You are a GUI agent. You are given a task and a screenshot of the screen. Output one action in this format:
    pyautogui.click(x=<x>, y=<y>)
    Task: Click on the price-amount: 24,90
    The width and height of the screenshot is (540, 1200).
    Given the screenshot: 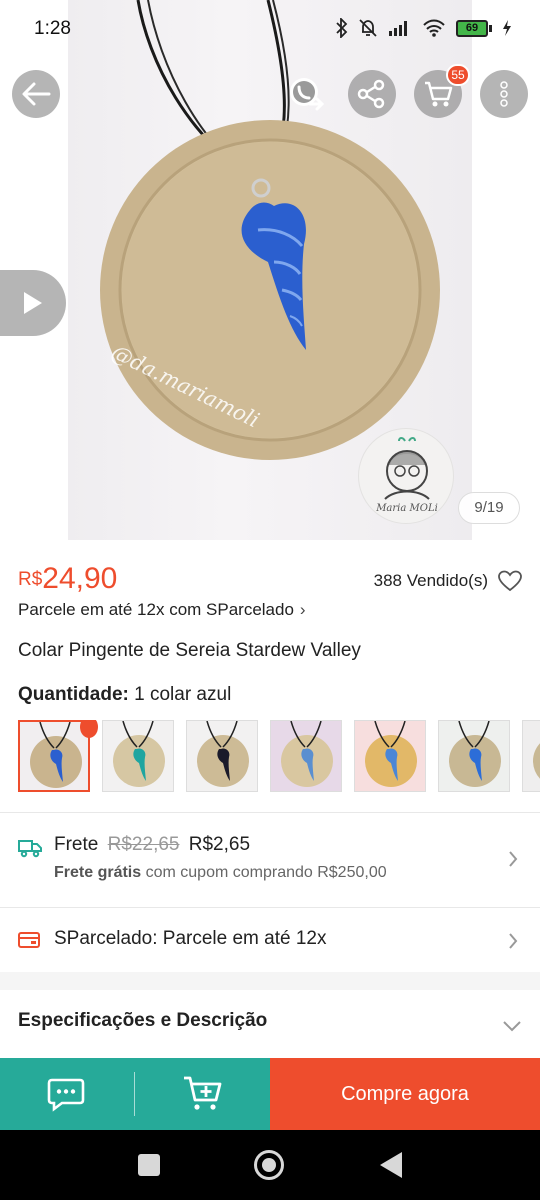 What is the action you would take?
    pyautogui.click(x=80, y=578)
    